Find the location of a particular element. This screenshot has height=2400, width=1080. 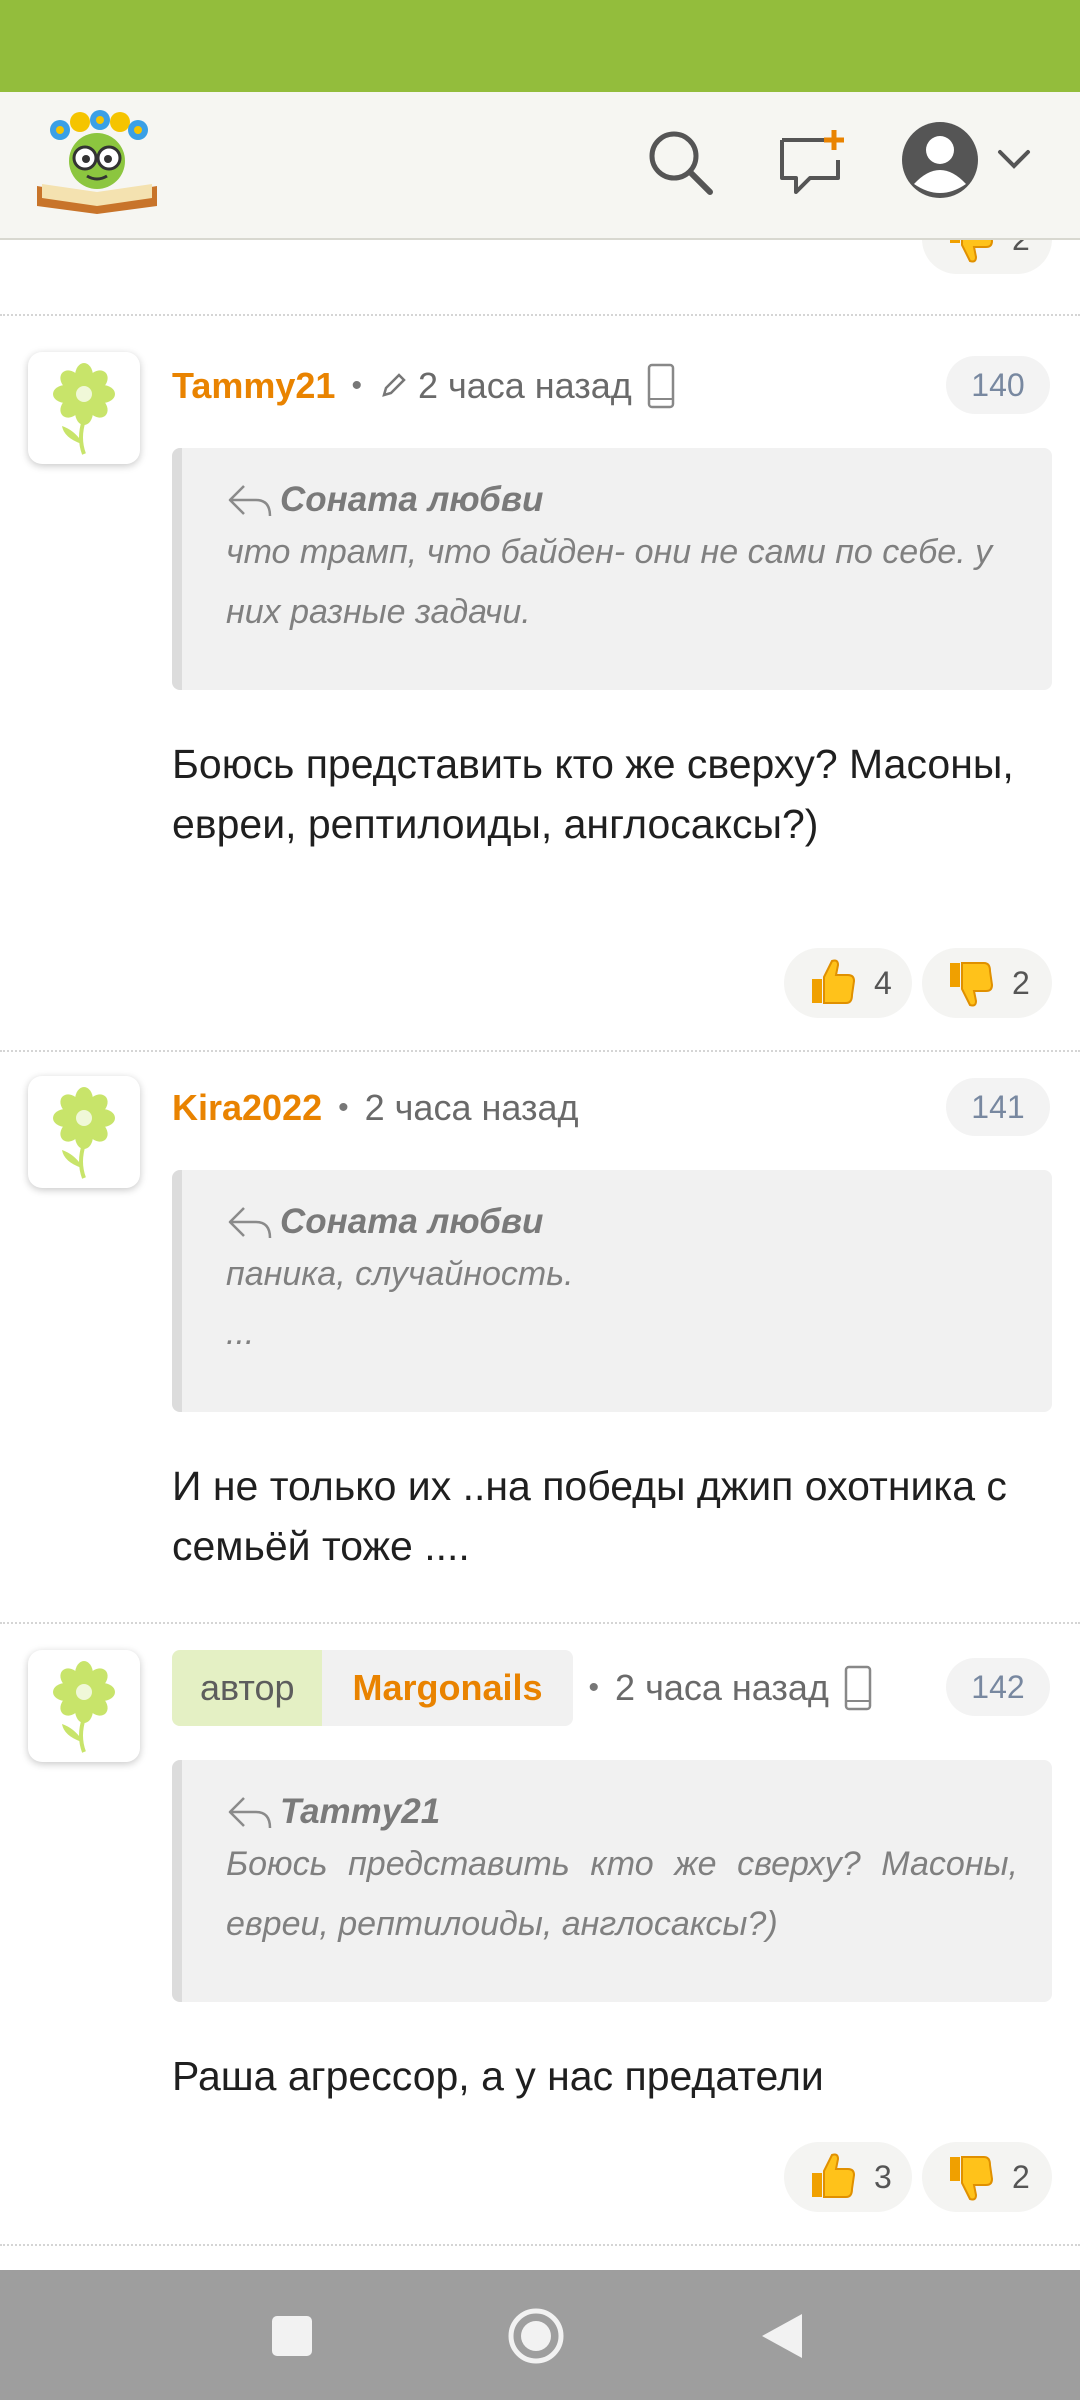

like-button: 4 is located at coordinates (848, 983).